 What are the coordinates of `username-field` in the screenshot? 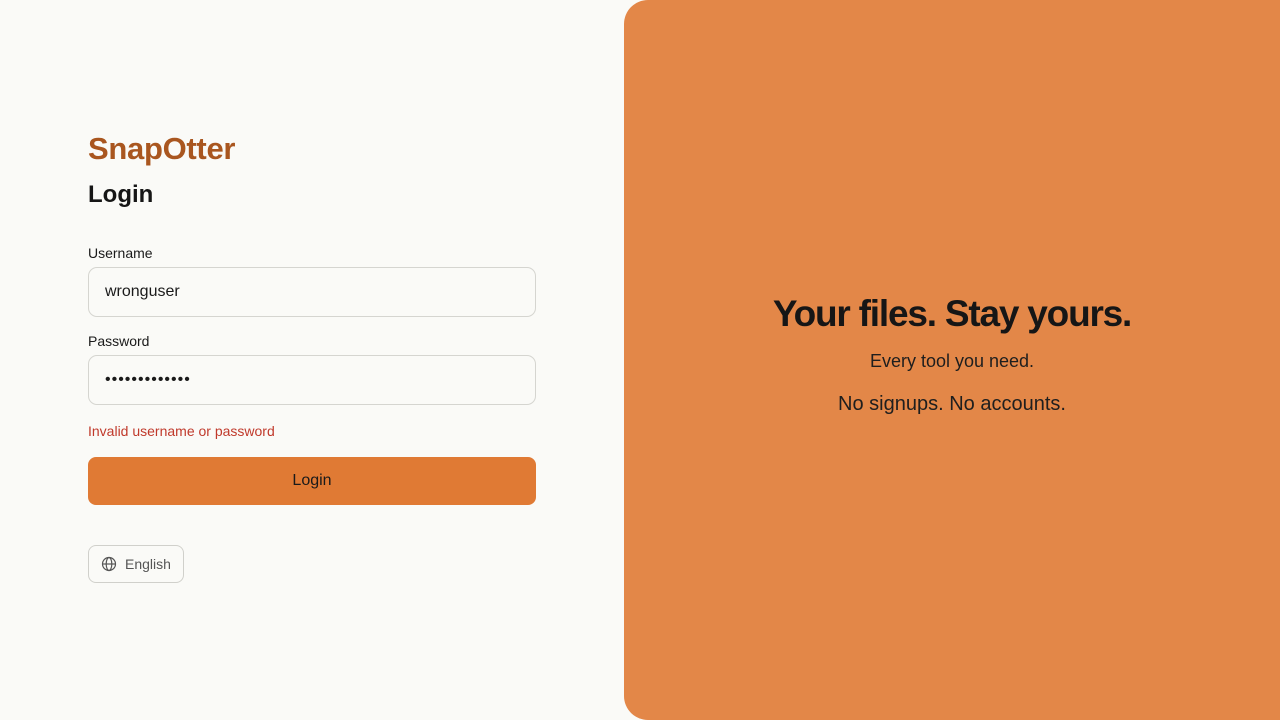 It's located at (312, 292).